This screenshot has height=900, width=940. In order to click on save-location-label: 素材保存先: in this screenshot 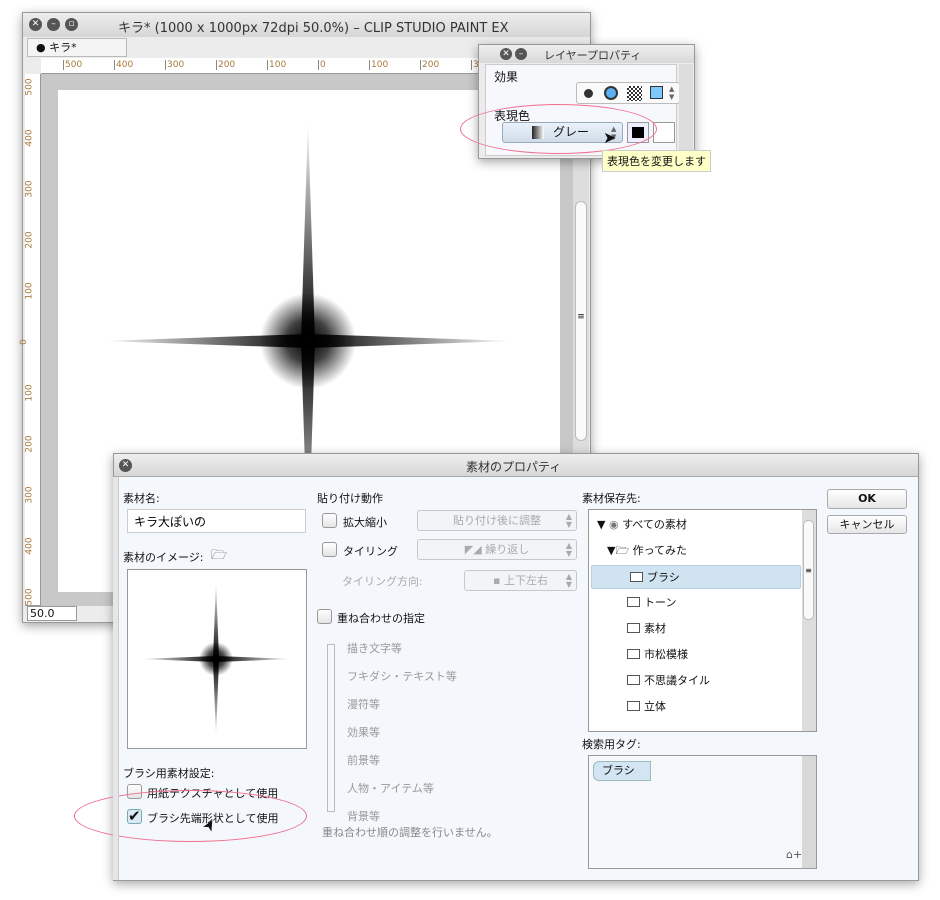, I will do `click(611, 498)`.